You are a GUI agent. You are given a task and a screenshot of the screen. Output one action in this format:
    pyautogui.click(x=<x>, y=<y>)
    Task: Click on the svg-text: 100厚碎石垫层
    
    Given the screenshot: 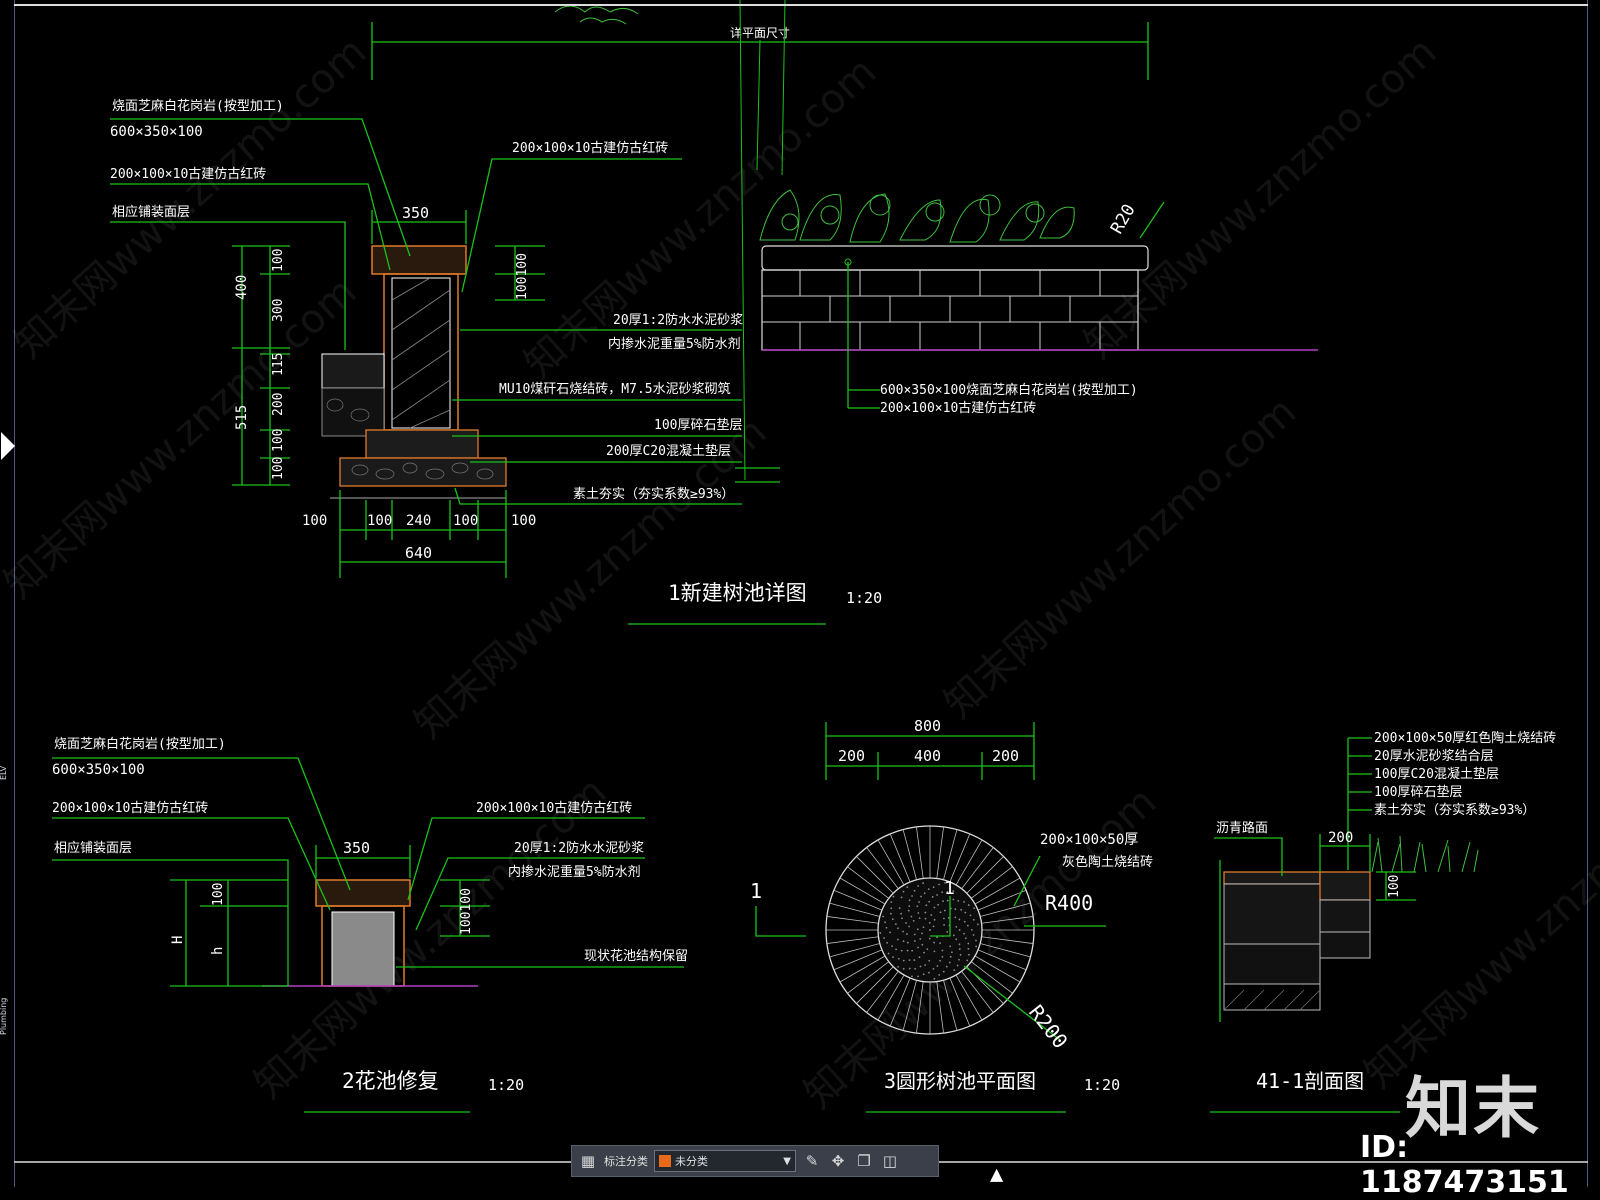 What is the action you would take?
    pyautogui.click(x=1418, y=792)
    